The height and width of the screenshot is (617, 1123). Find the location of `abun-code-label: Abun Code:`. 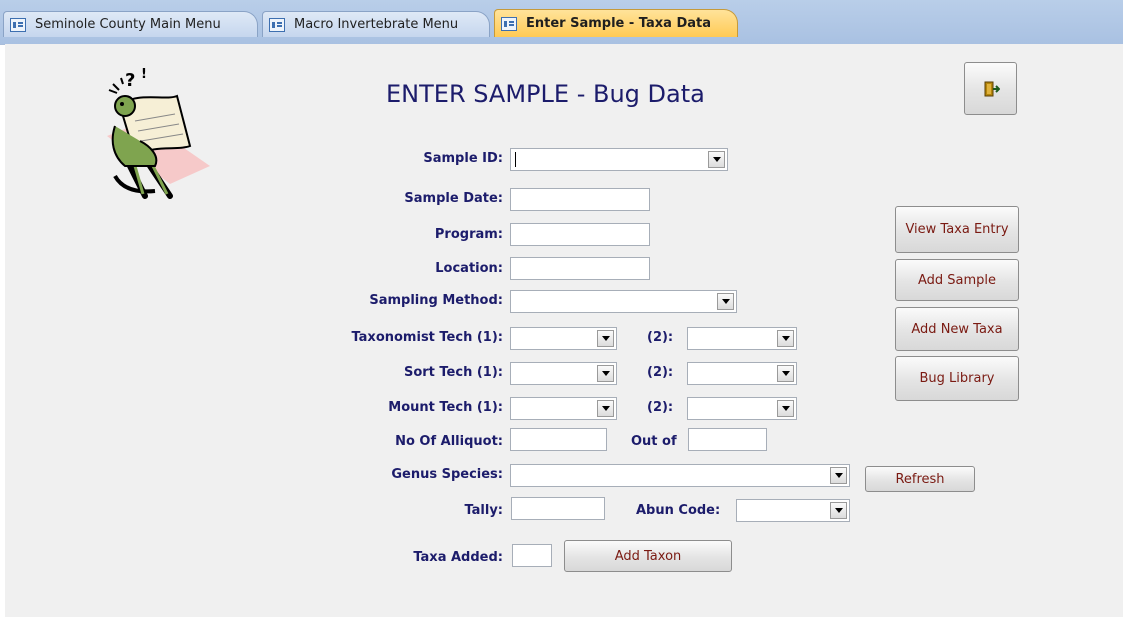

abun-code-label: Abun Code: is located at coordinates (678, 510).